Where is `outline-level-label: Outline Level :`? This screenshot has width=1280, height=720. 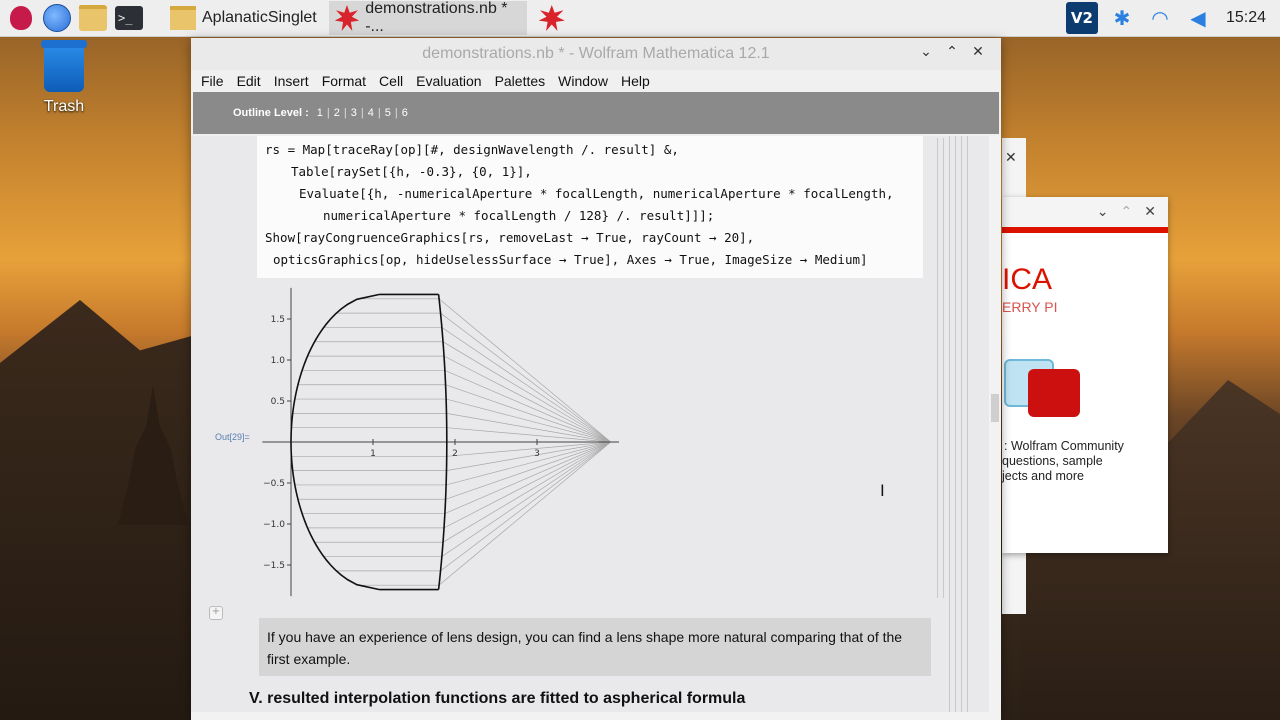 outline-level-label: Outline Level : is located at coordinates (271, 113).